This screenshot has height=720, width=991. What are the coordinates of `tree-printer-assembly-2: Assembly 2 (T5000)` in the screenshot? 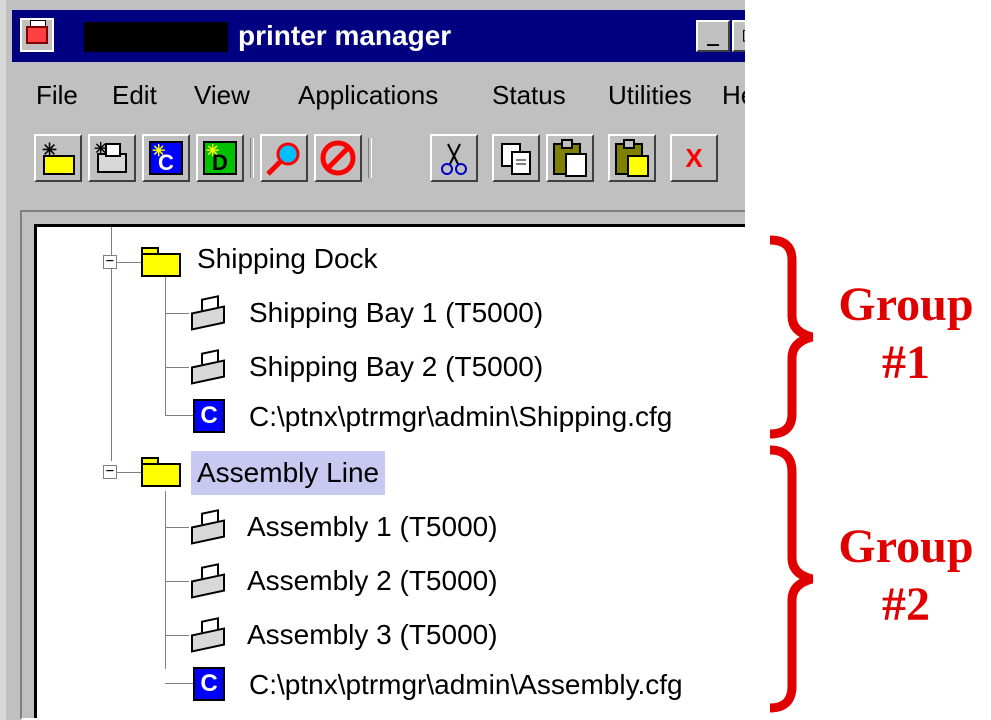 It's located at (425, 582).